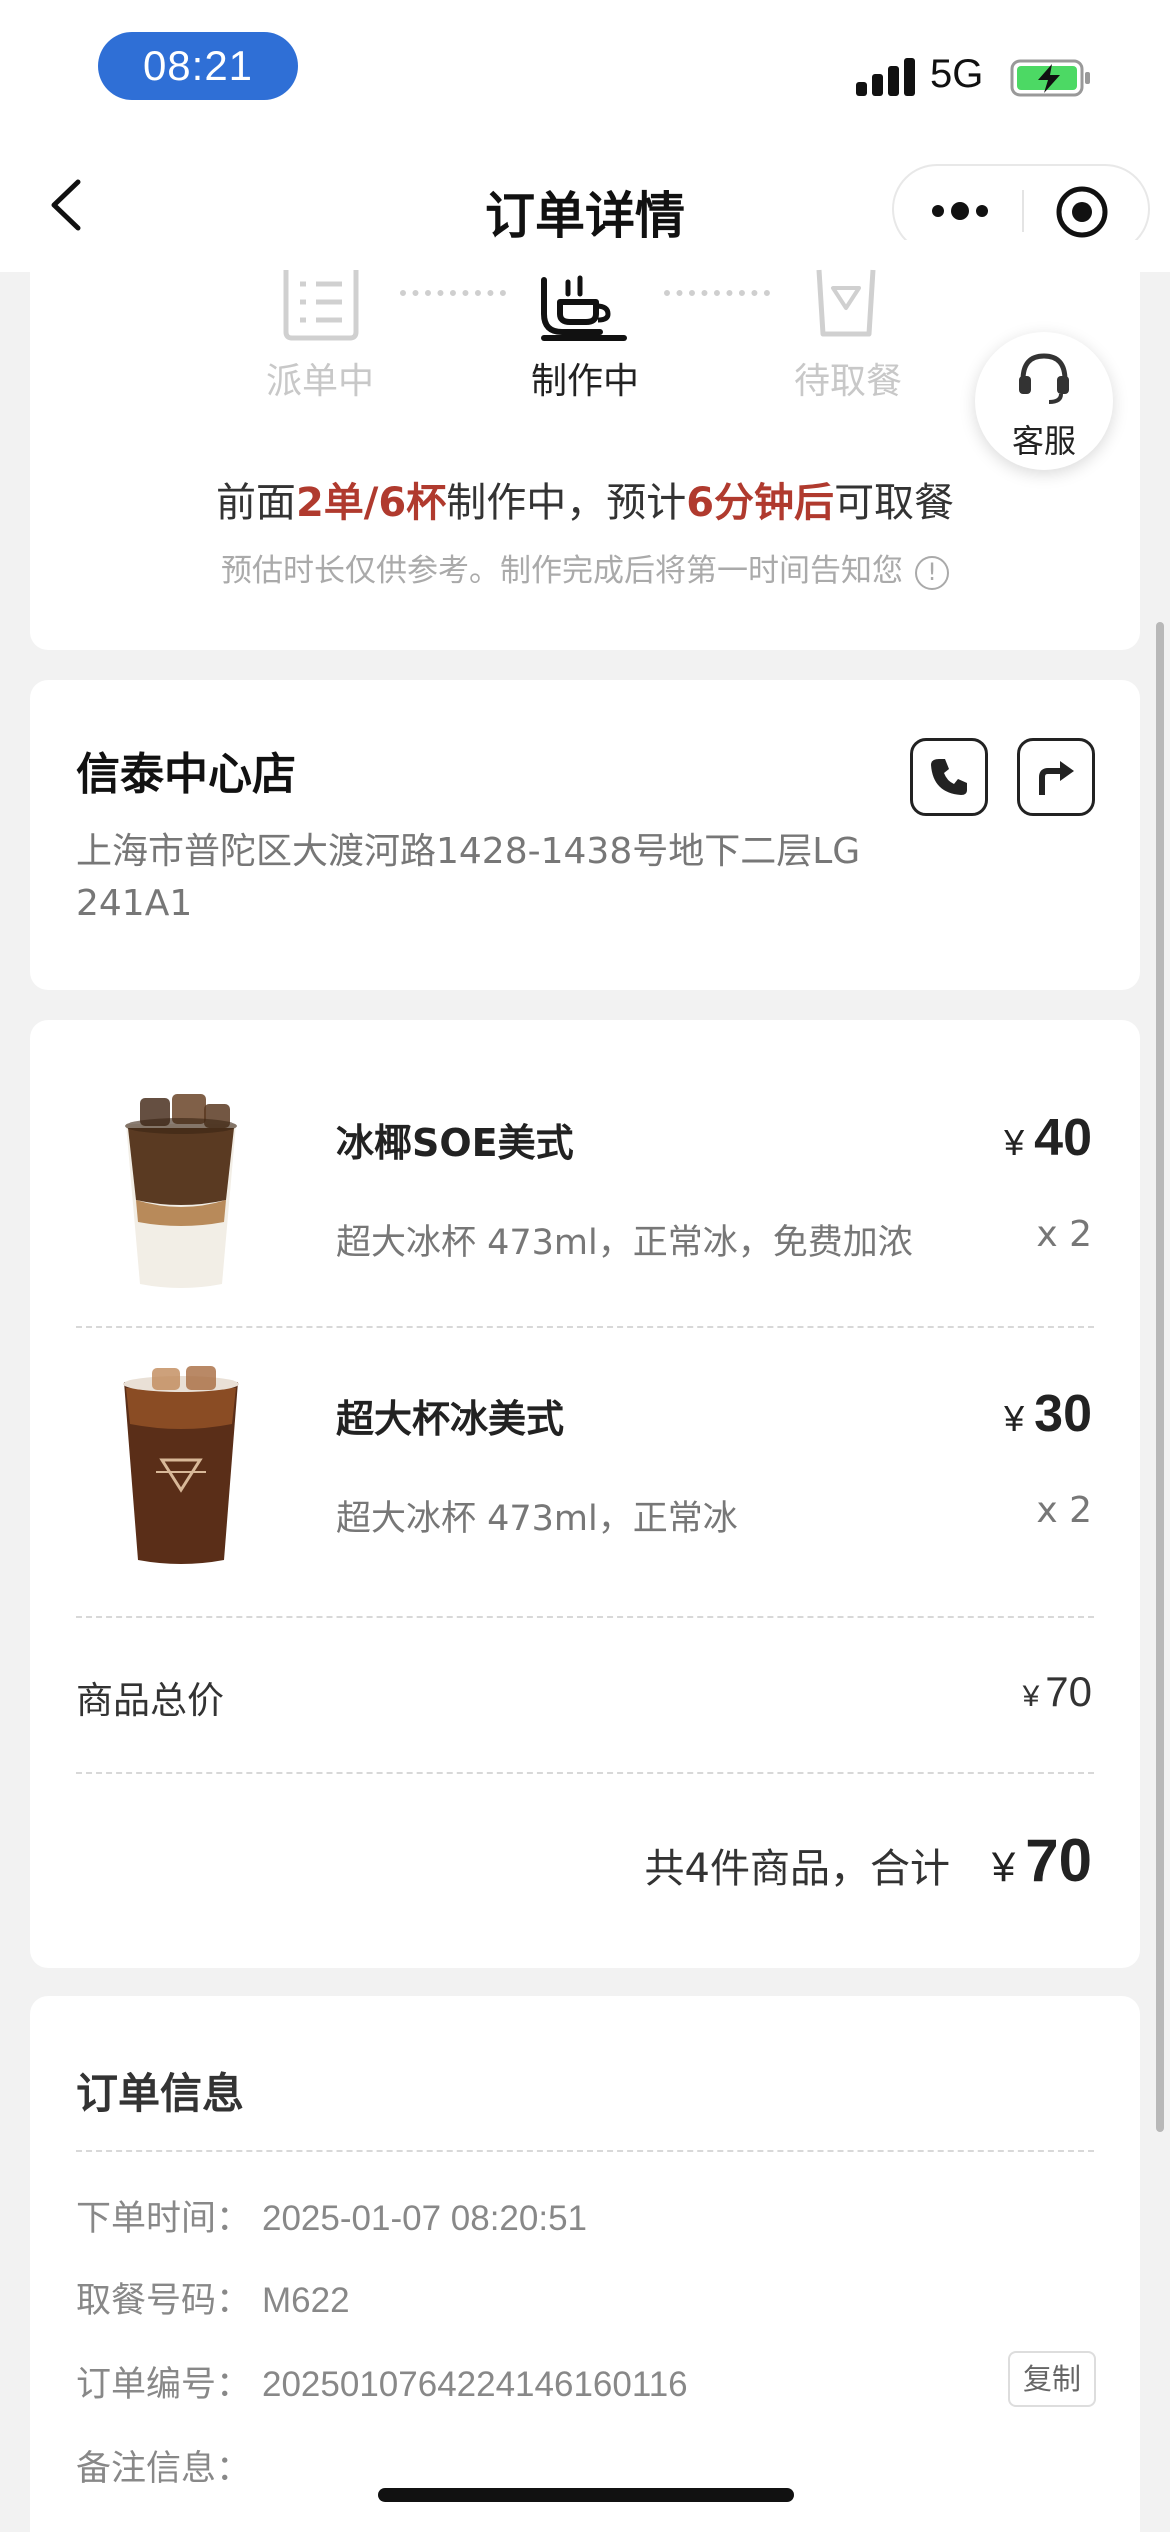  Describe the element at coordinates (319, 381) in the screenshot. I see `step-label-dispatching: 派单中` at that location.